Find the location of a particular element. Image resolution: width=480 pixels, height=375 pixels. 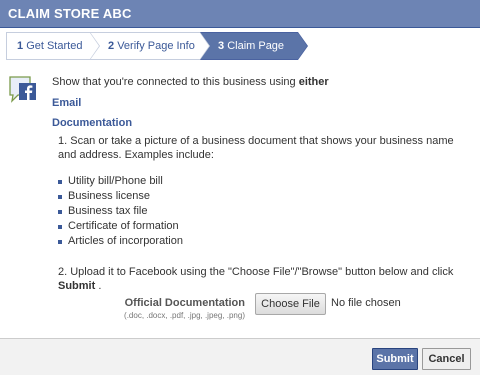

step-get-started: 1 Get Started is located at coordinates (53, 46).